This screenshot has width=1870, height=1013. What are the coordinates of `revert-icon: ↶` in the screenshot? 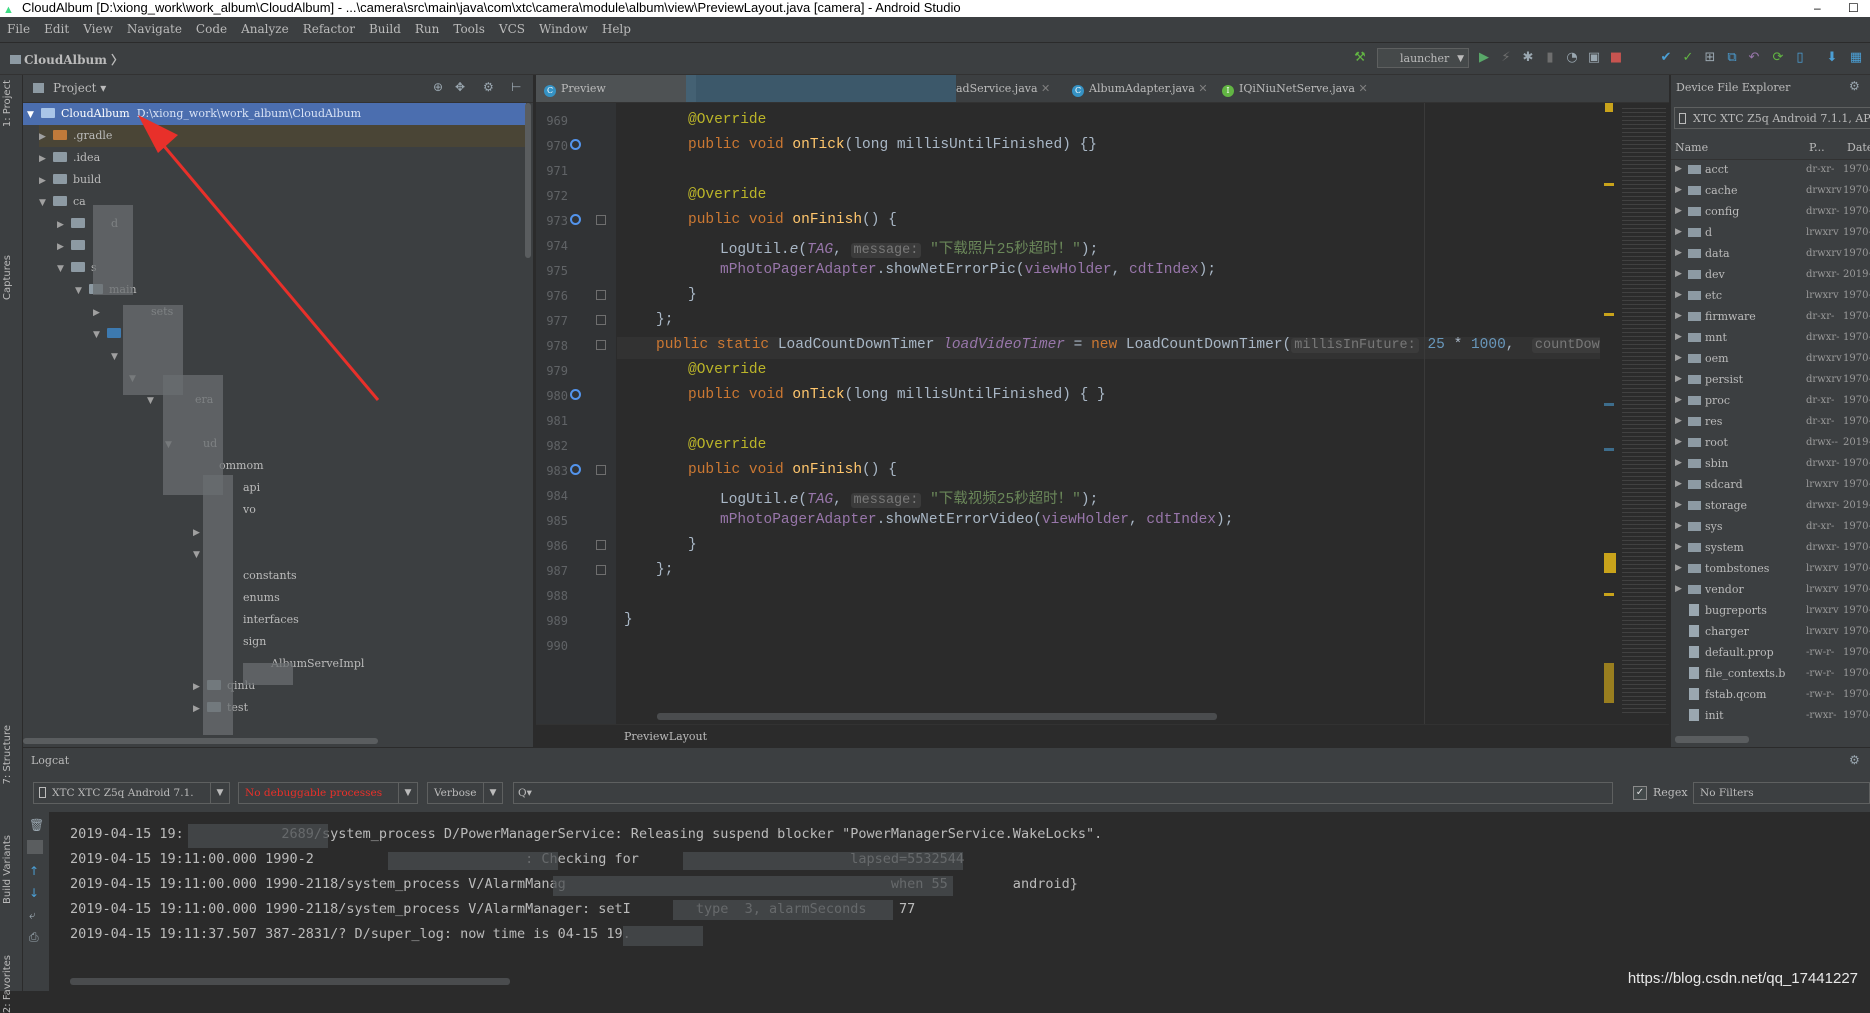 It's located at (1754, 58).